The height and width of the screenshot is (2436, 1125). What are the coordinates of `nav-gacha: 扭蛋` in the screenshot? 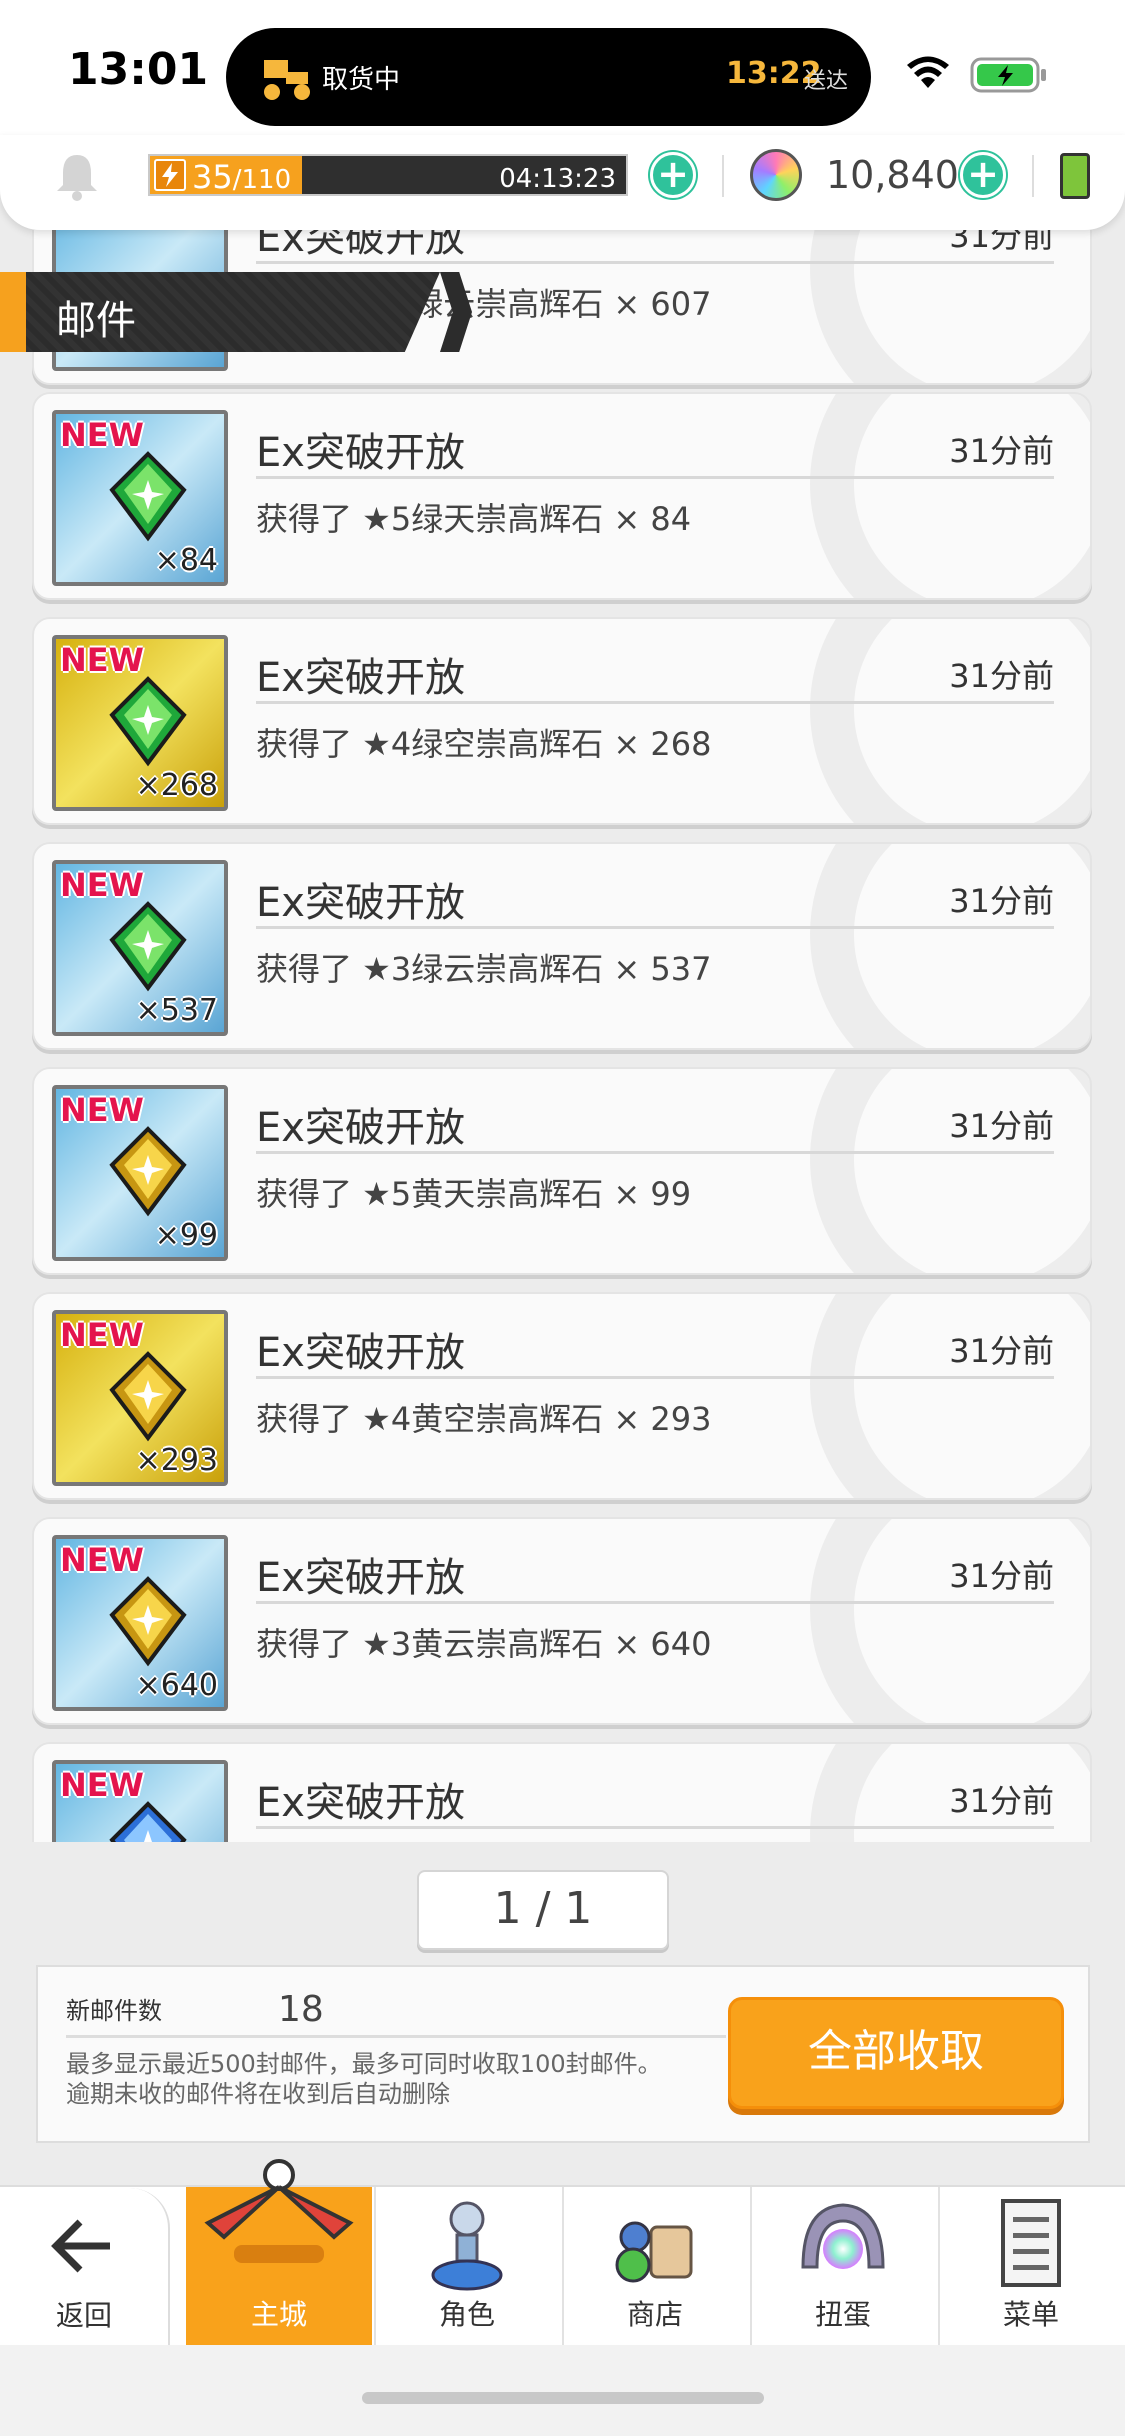 It's located at (843, 2267).